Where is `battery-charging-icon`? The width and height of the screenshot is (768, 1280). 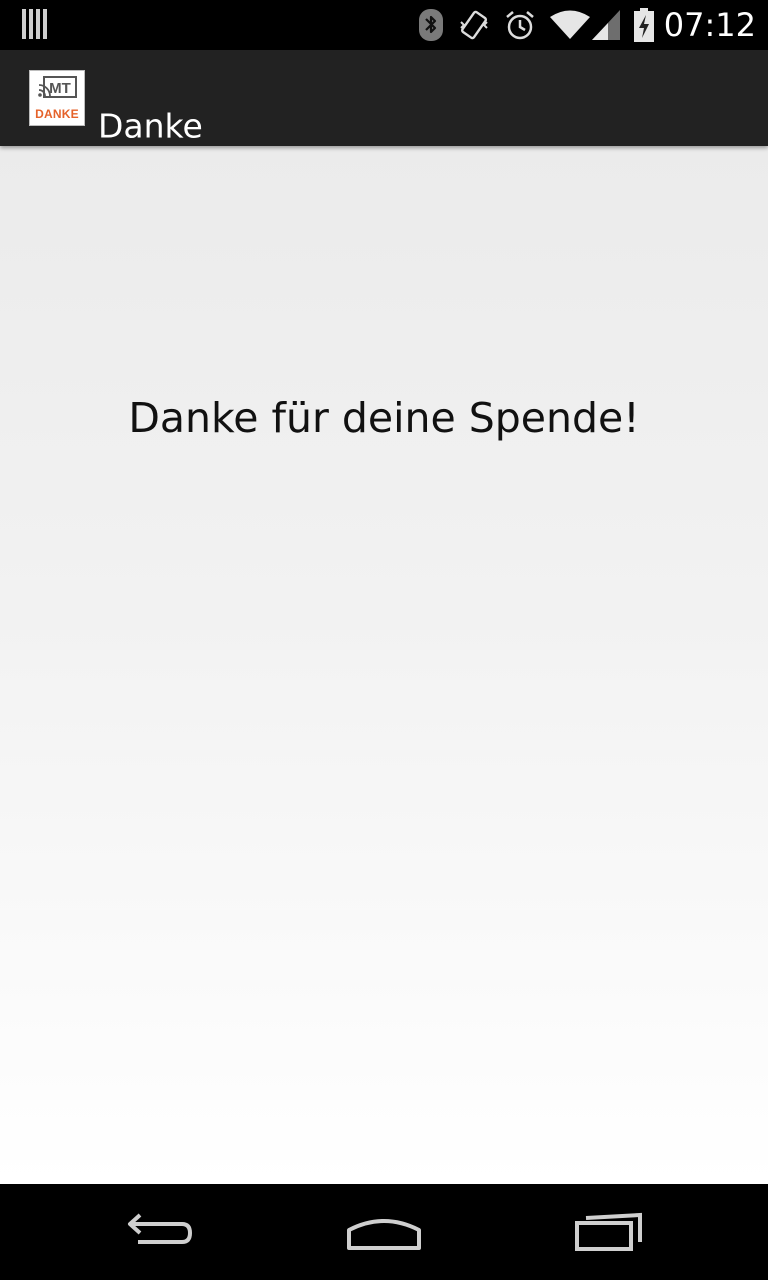 battery-charging-icon is located at coordinates (643, 25).